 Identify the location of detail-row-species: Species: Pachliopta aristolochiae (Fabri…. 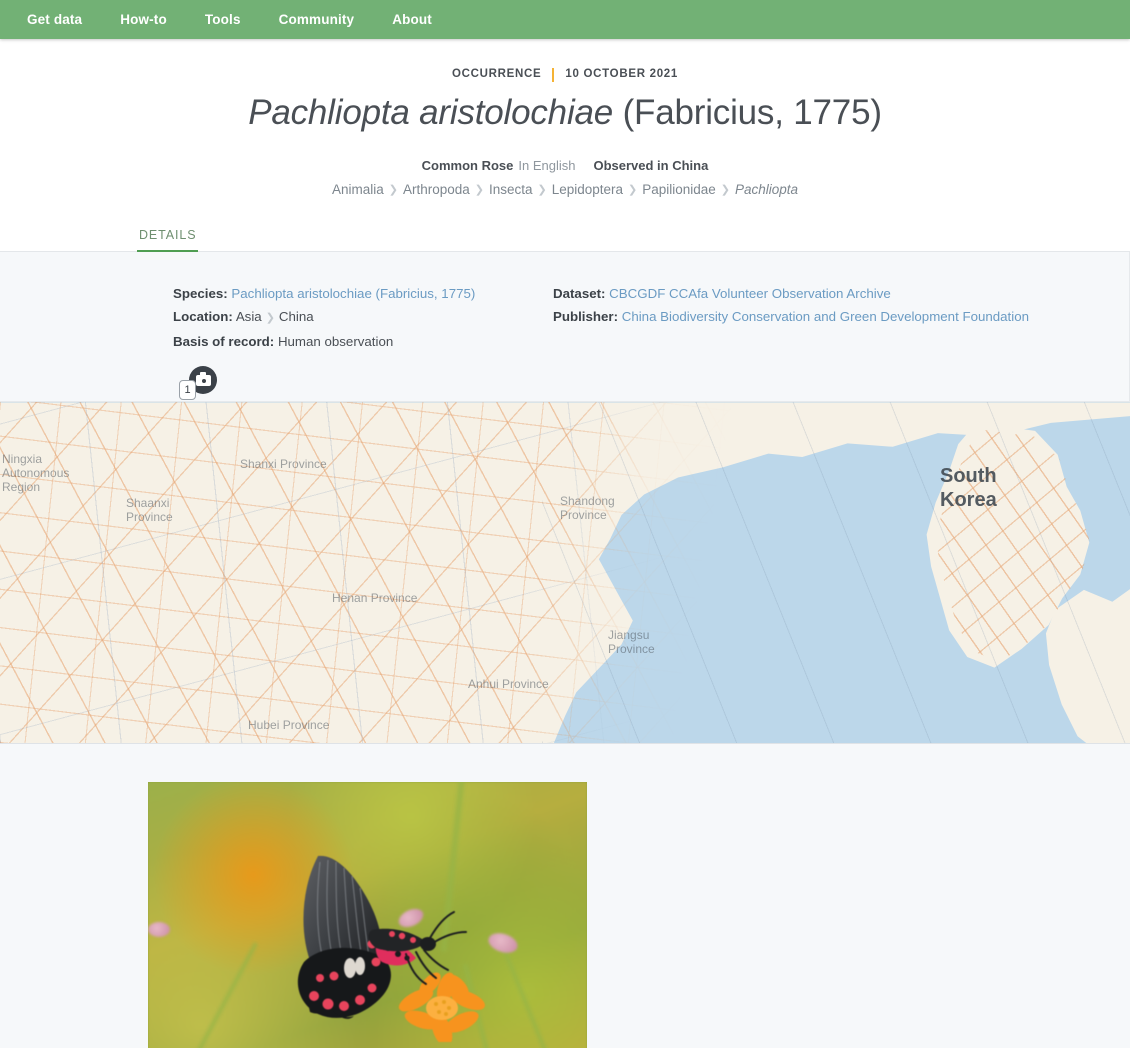
(363, 293).